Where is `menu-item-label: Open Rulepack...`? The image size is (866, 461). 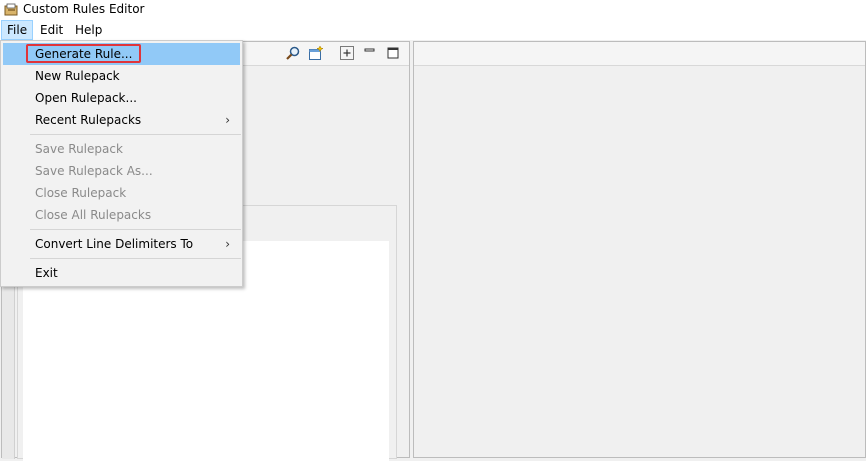
menu-item-label: Open Rulepack... is located at coordinates (86, 98).